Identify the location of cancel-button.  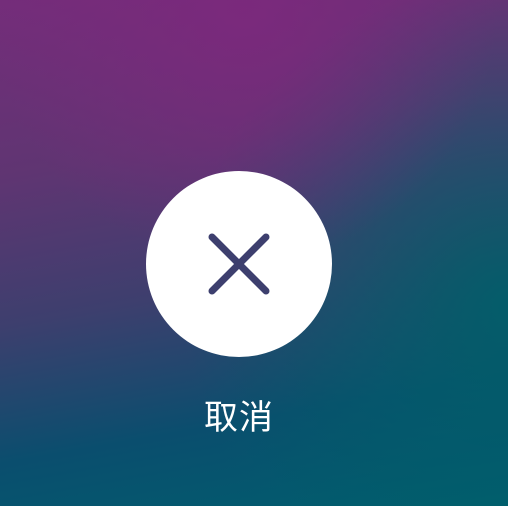
(239, 264).